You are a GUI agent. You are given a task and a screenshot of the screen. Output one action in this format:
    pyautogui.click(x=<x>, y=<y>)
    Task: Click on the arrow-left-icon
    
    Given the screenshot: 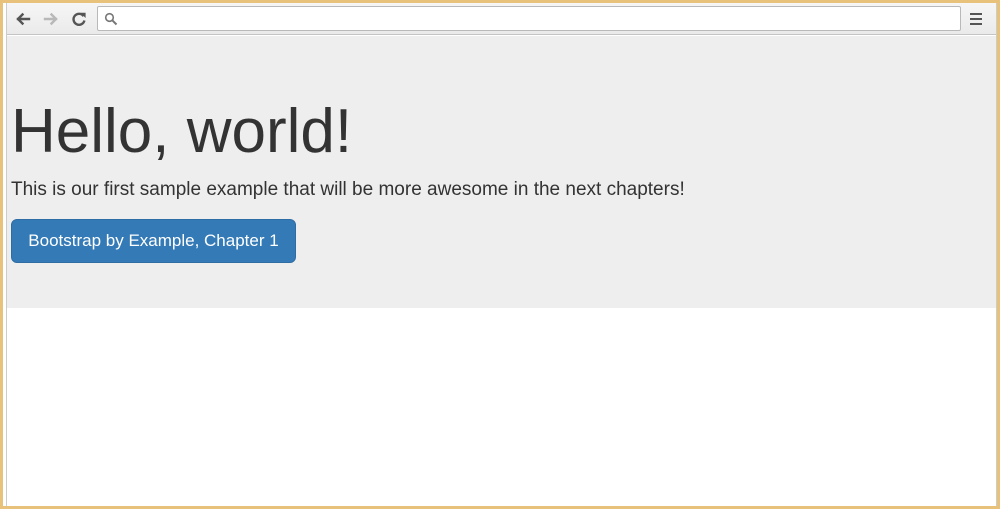 What is the action you would take?
    pyautogui.click(x=23, y=19)
    